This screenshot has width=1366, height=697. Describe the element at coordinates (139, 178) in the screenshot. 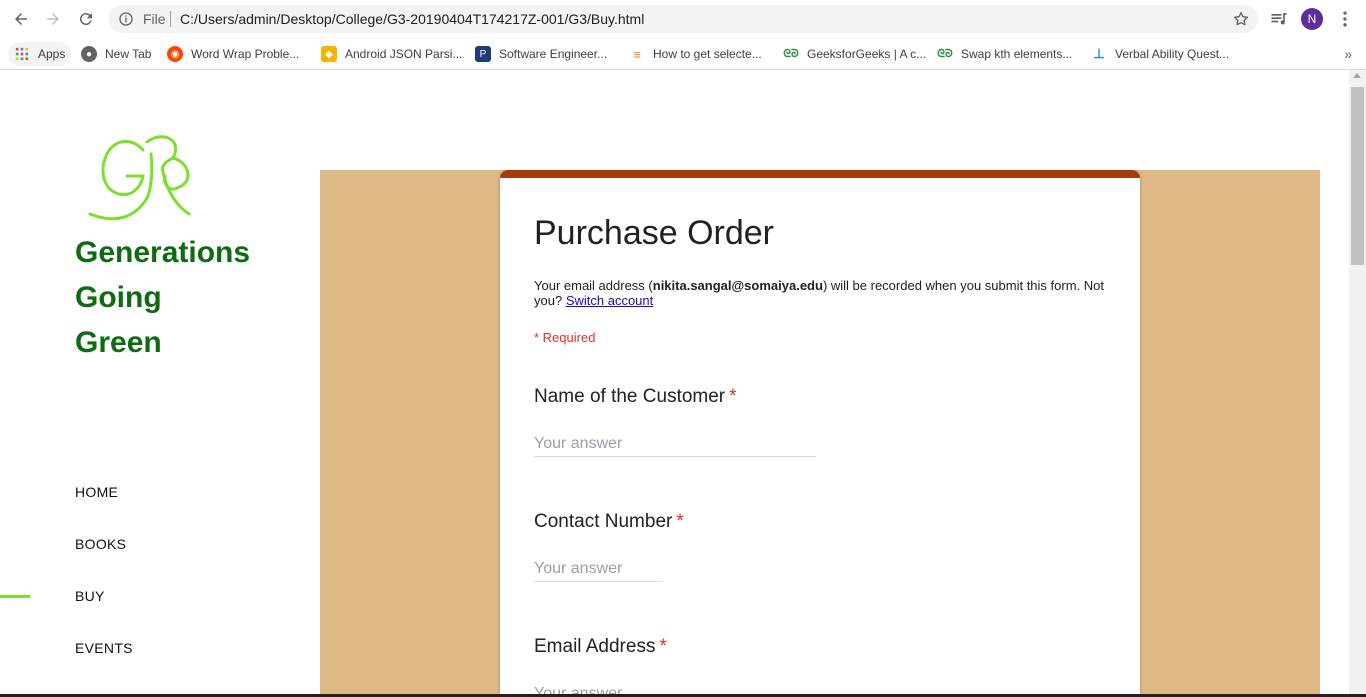

I see `g3-logo` at that location.